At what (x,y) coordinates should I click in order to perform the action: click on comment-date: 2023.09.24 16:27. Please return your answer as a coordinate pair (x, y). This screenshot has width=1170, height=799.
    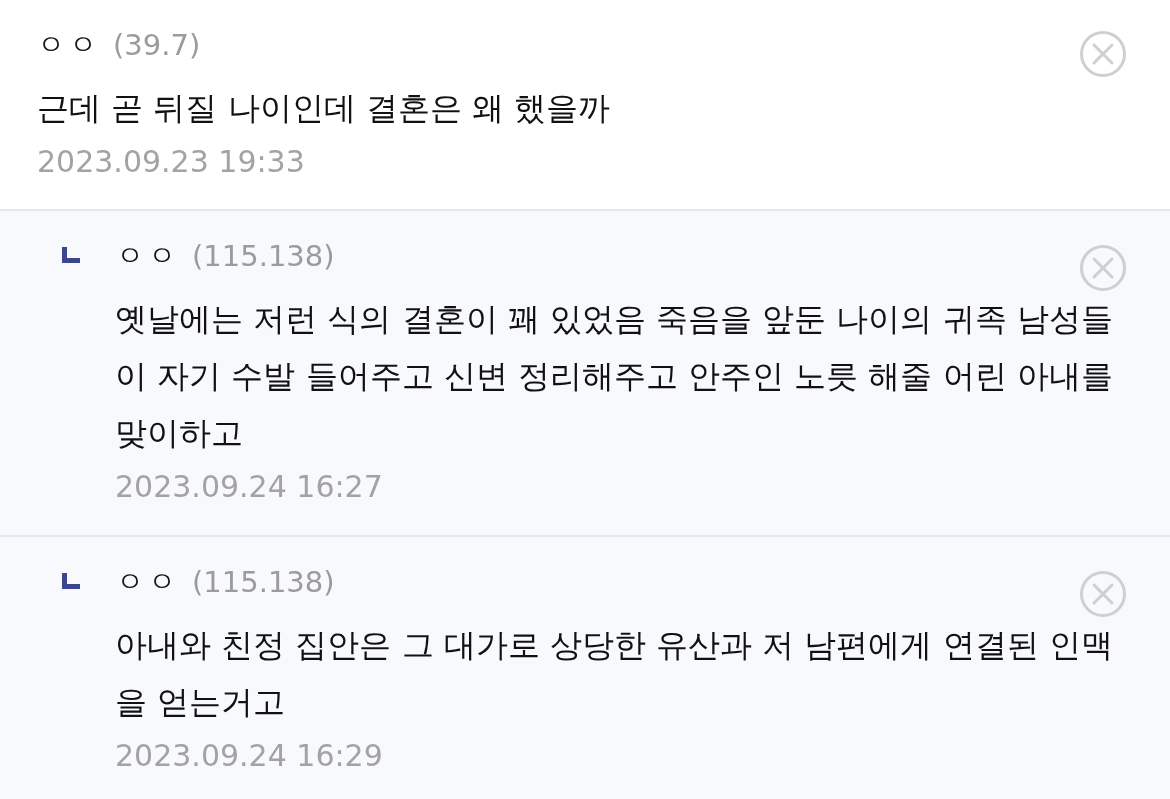
    Looking at the image, I should click on (249, 487).